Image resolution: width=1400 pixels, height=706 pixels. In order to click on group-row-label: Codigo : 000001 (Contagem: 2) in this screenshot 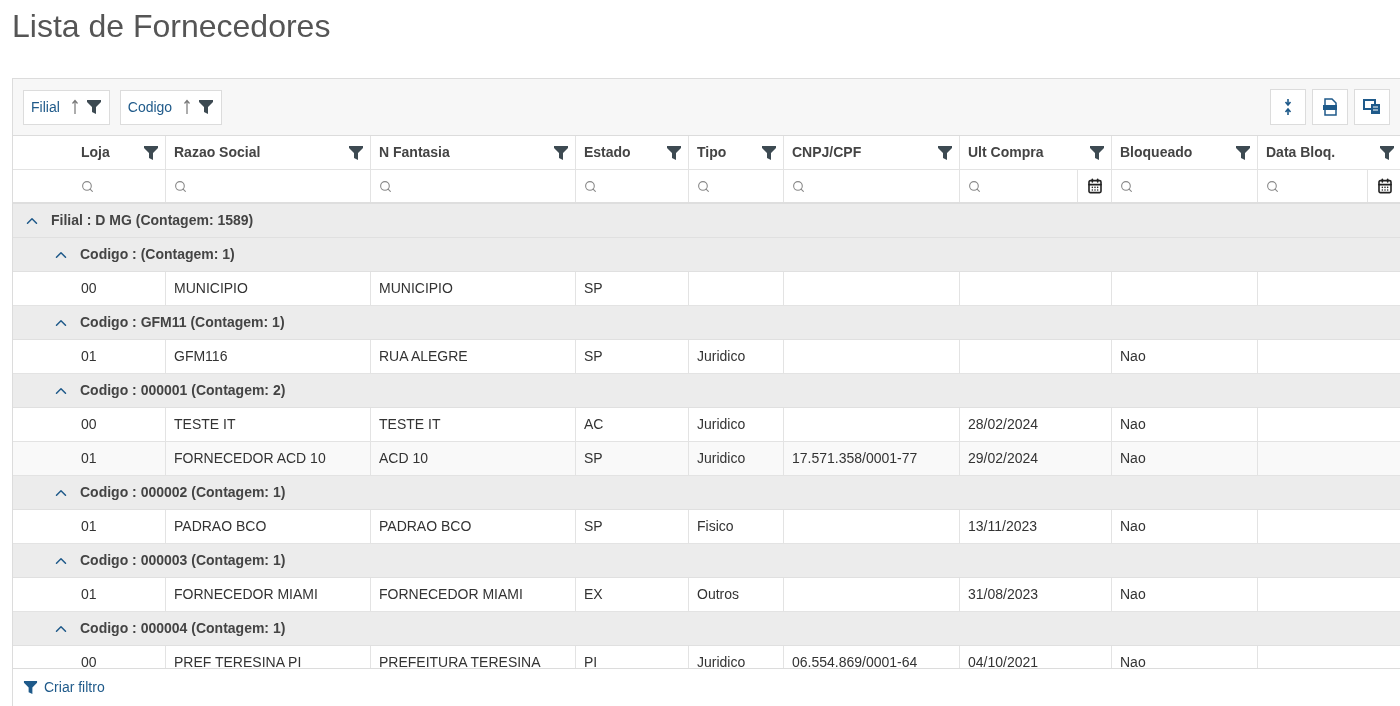, I will do `click(183, 390)`.